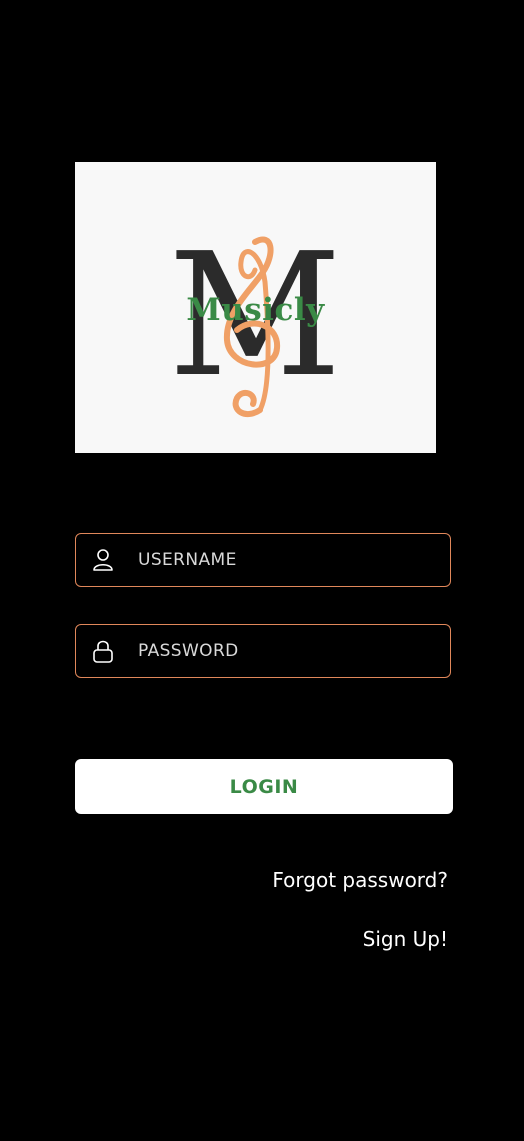  I want to click on username-input, so click(288, 559).